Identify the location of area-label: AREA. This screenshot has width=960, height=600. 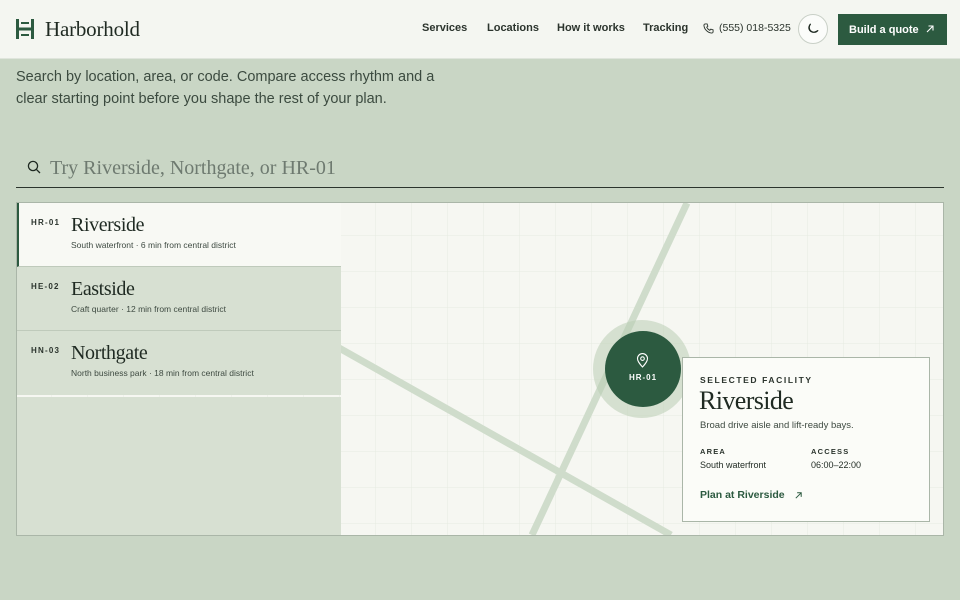
(713, 451).